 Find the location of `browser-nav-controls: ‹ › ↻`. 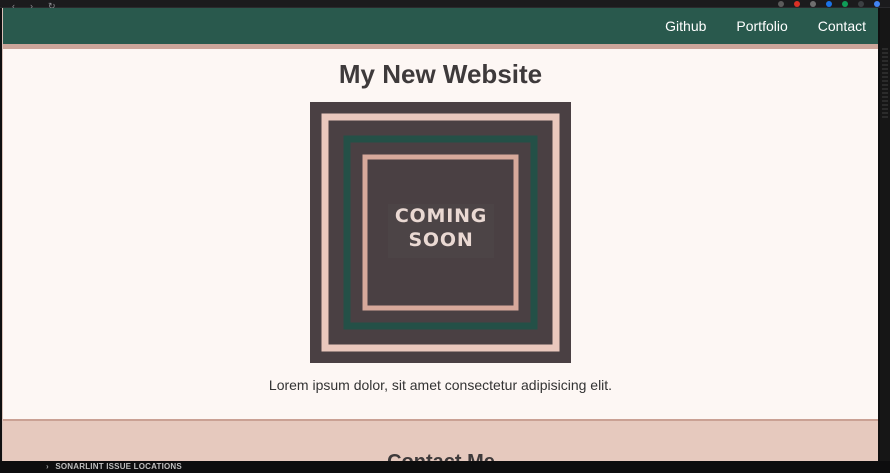

browser-nav-controls: ‹ › ↻ is located at coordinates (34, 6).